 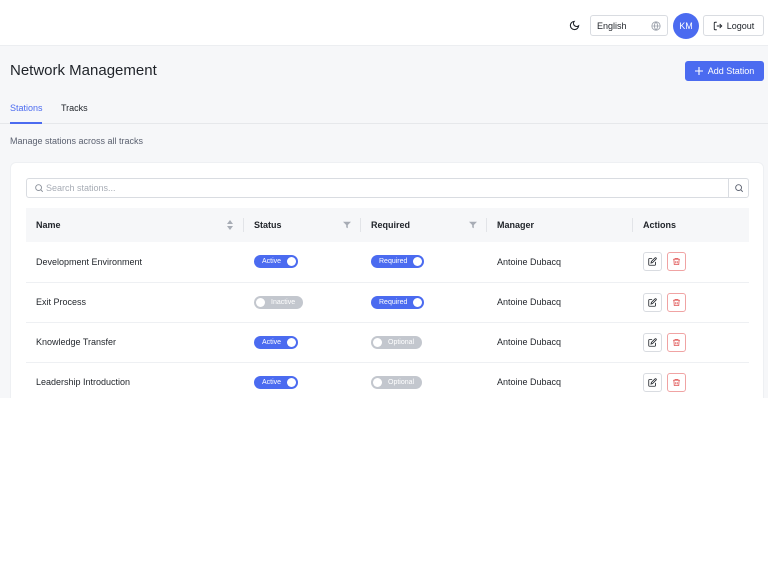 I want to click on column-header-name: Name, so click(x=135, y=225).